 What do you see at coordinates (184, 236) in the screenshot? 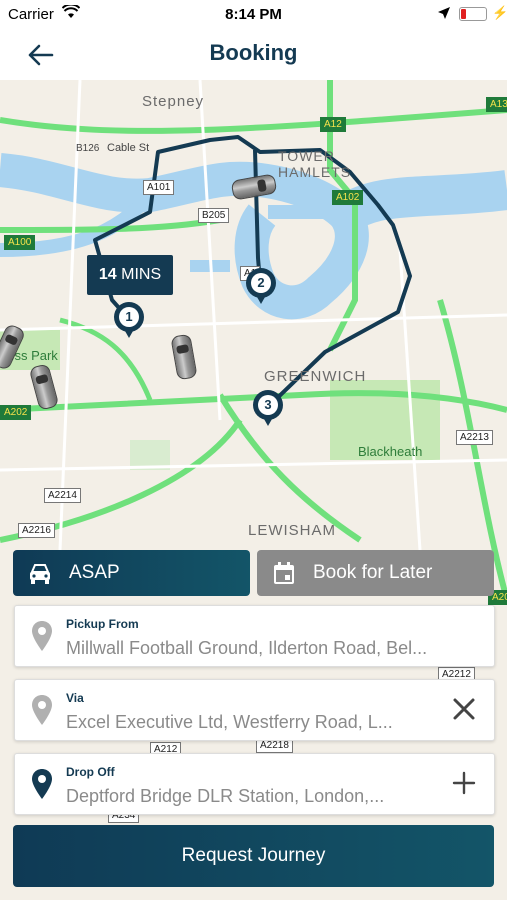
I see `river` at bounding box center [184, 236].